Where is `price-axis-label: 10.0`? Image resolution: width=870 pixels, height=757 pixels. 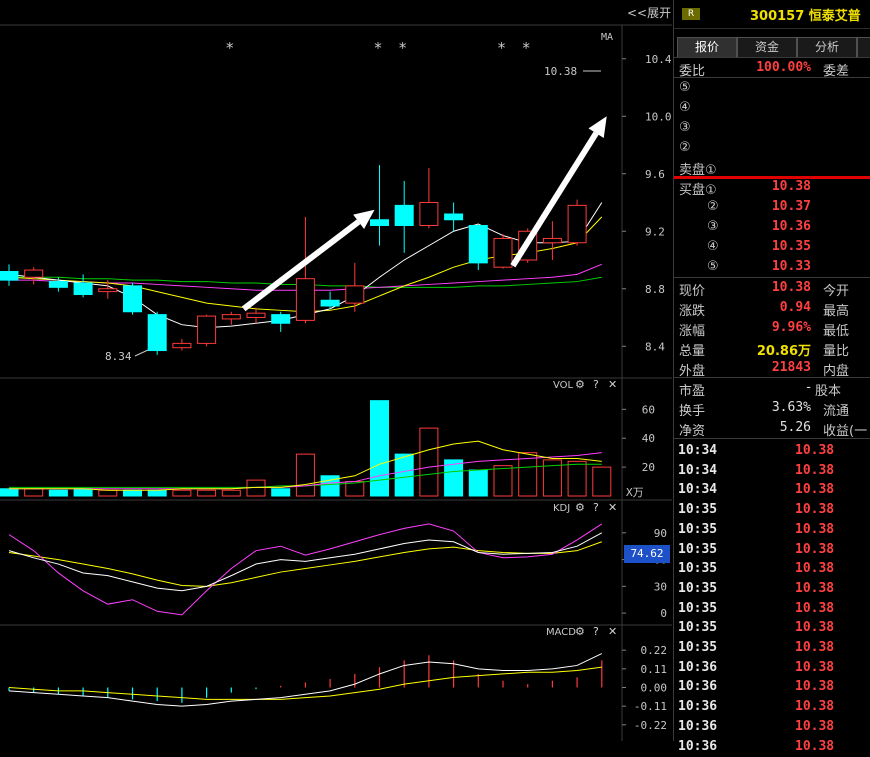
price-axis-label: 10.0 is located at coordinates (658, 116).